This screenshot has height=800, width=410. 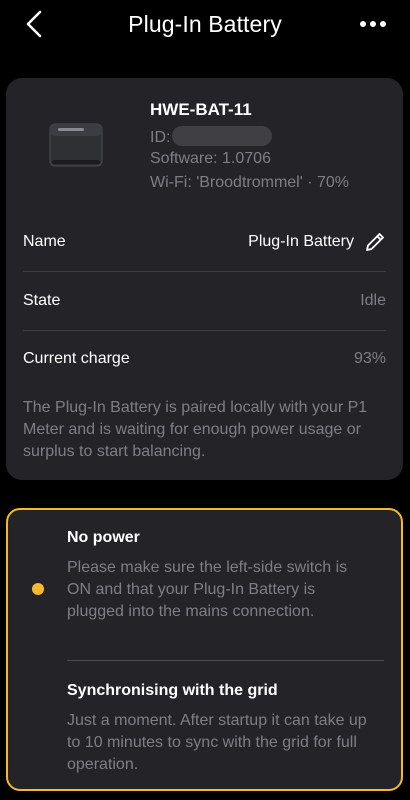 What do you see at coordinates (375, 242) in the screenshot?
I see `pencil-icon` at bounding box center [375, 242].